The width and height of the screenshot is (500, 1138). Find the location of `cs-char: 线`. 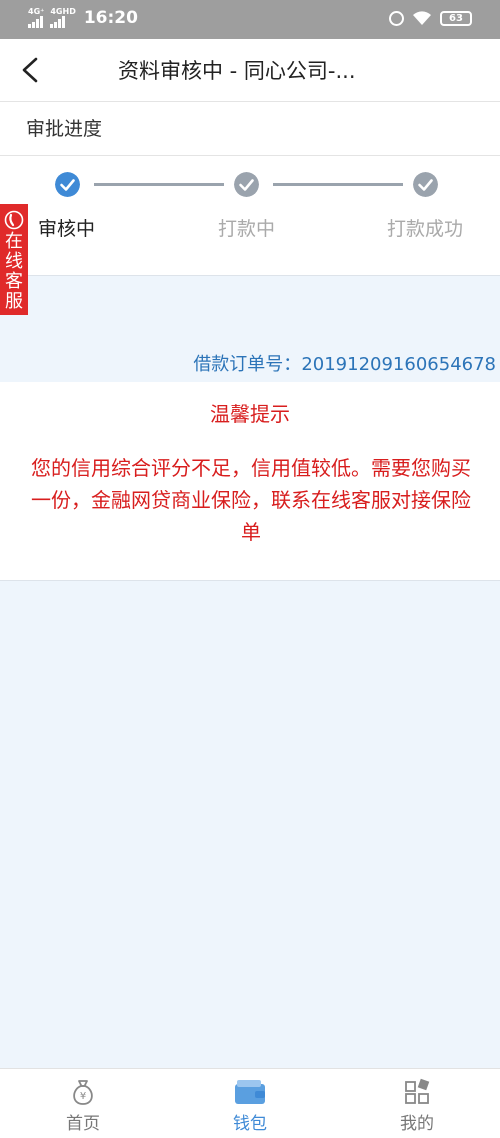

cs-char: 线 is located at coordinates (14, 261).